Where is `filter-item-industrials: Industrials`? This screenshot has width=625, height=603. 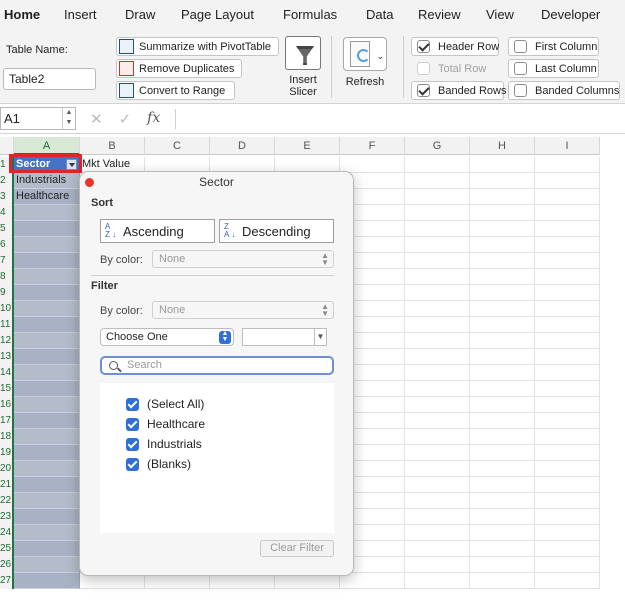 filter-item-industrials: Industrials is located at coordinates (164, 444).